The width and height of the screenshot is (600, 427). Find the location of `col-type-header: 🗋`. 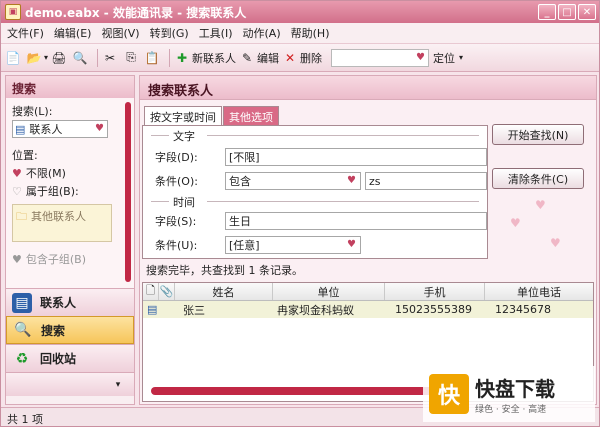

col-type-header: 🗋 is located at coordinates (151, 291).